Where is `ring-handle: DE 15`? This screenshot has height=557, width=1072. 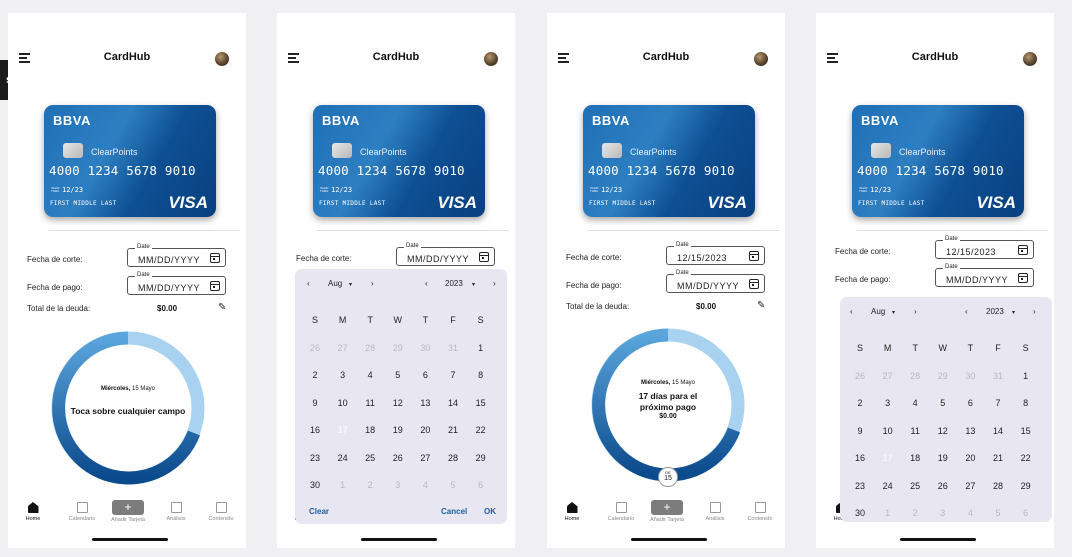 ring-handle: DE 15 is located at coordinates (668, 477).